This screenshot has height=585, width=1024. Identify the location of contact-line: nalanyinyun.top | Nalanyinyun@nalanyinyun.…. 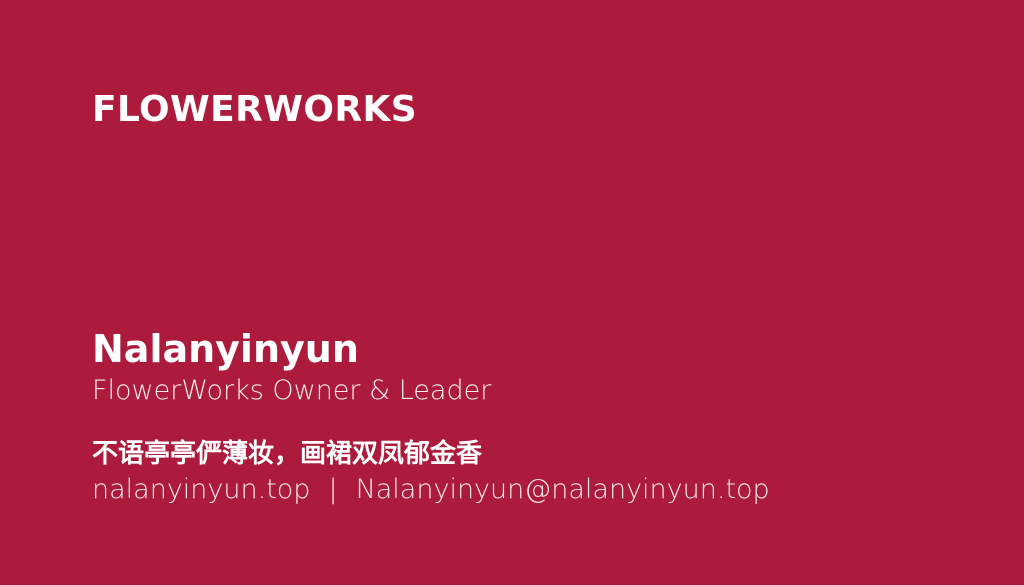
(542, 489).